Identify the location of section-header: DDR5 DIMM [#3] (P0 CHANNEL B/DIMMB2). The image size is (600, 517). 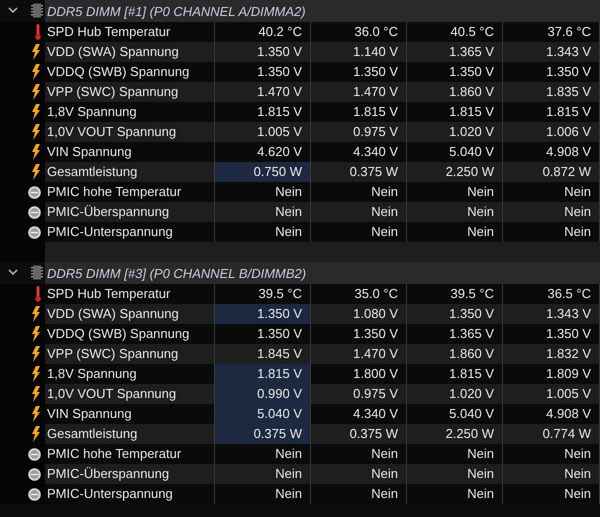
(322, 273).